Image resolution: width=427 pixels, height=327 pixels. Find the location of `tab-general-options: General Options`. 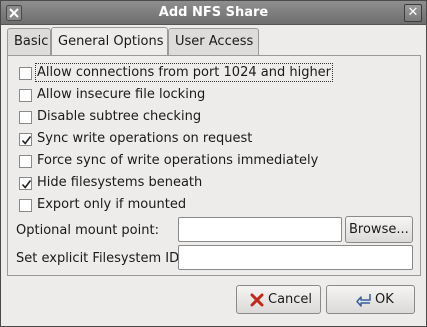

tab-general-options: General Options is located at coordinates (109, 41).